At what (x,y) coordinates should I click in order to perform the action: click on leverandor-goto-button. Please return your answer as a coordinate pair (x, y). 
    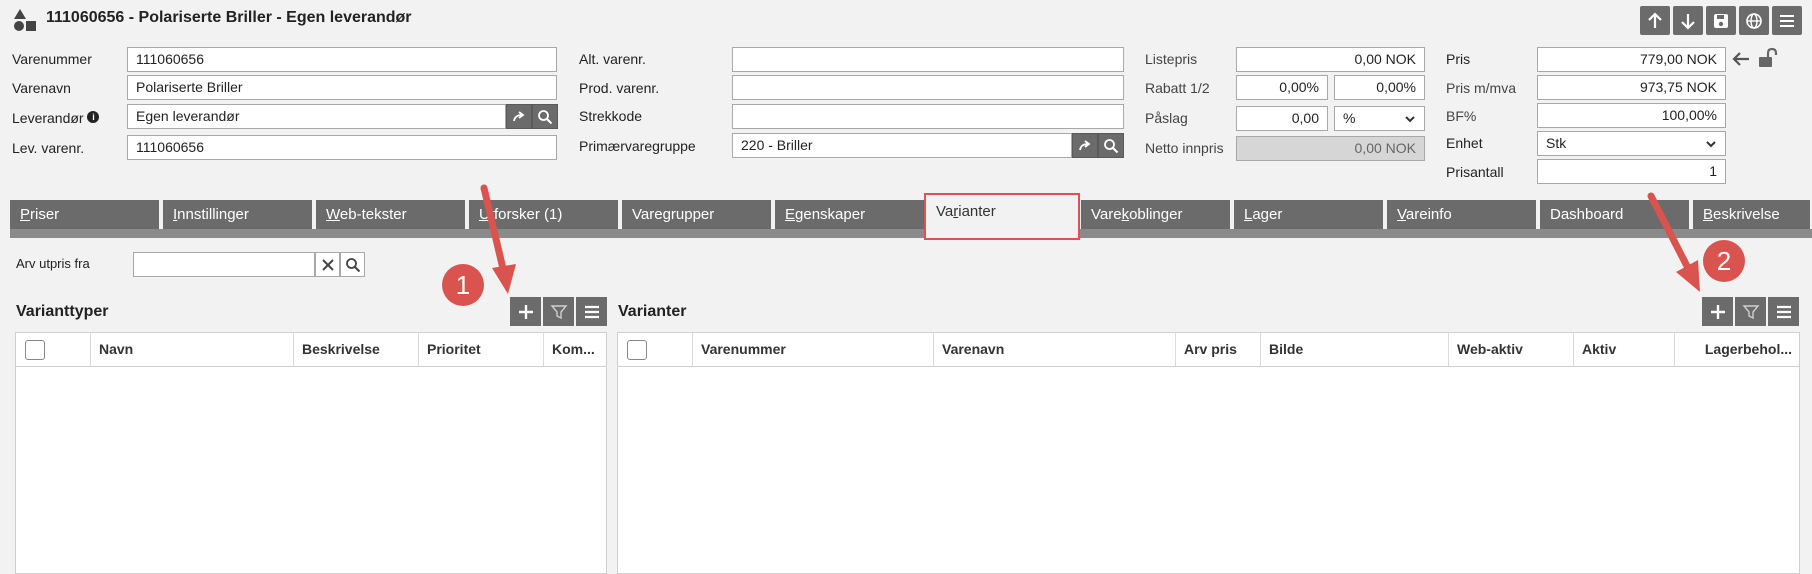
    Looking at the image, I should click on (519, 116).